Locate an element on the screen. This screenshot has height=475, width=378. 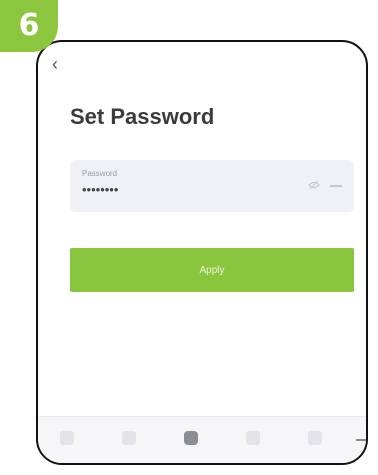
device-icon is located at coordinates (191, 438).